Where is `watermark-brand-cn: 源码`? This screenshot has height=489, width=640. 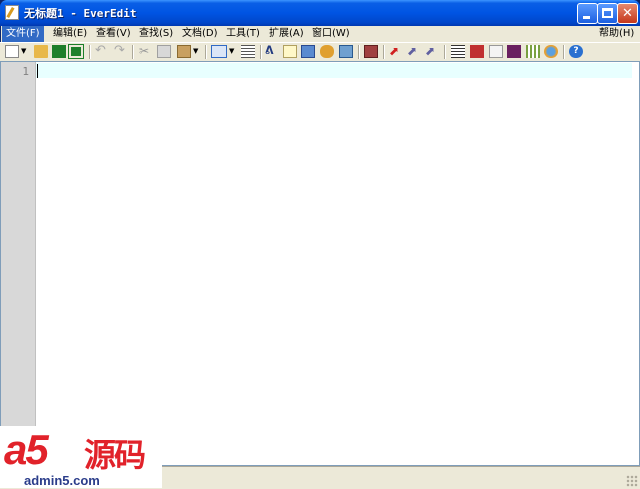
watermark-brand-cn: 源码 is located at coordinates (115, 455).